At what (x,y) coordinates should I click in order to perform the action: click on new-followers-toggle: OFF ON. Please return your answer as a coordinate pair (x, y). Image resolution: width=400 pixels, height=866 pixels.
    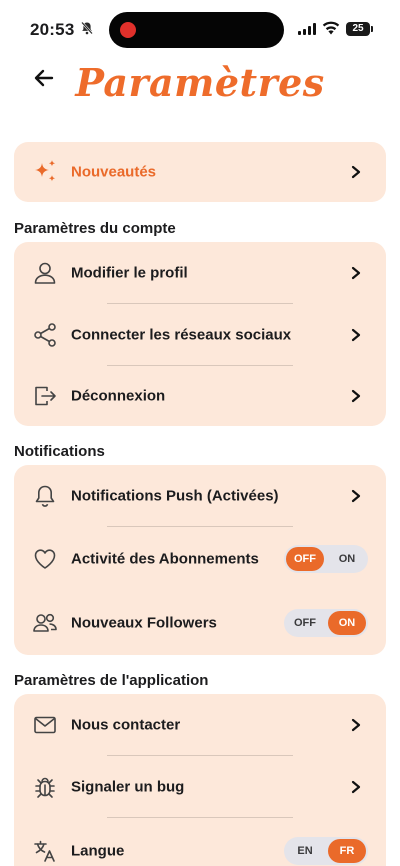
    Looking at the image, I should click on (326, 623).